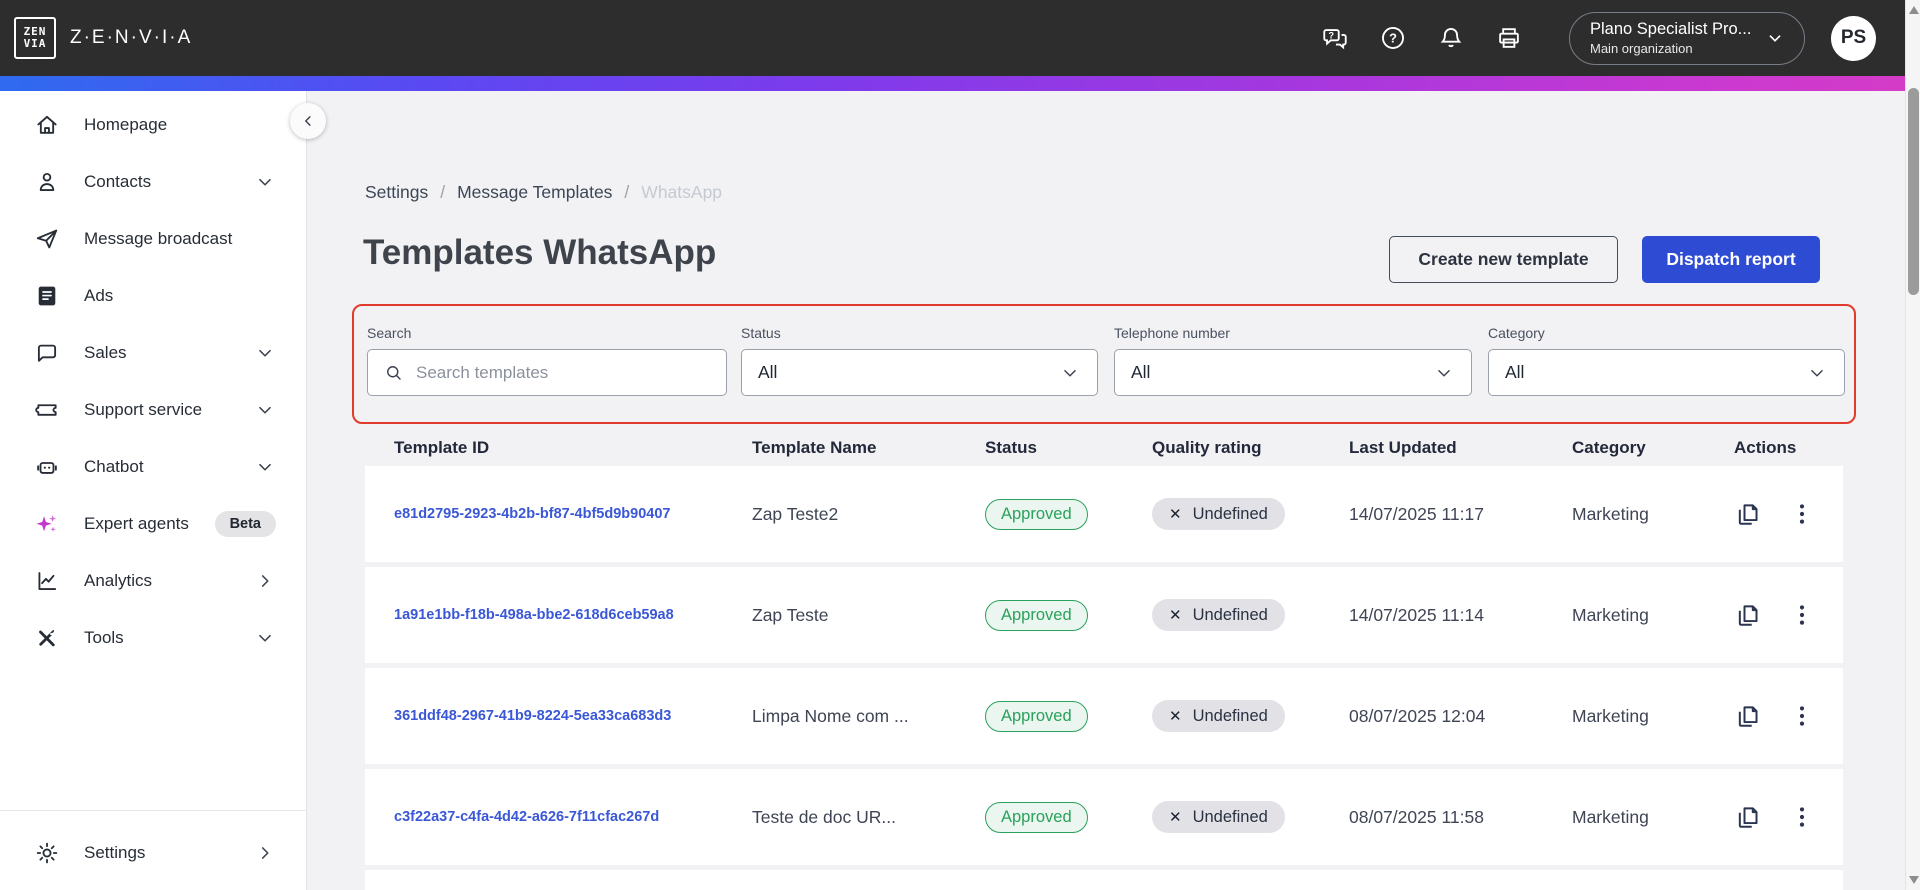 The width and height of the screenshot is (1920, 890). I want to click on sidebar-item-label: Support service, so click(143, 409).